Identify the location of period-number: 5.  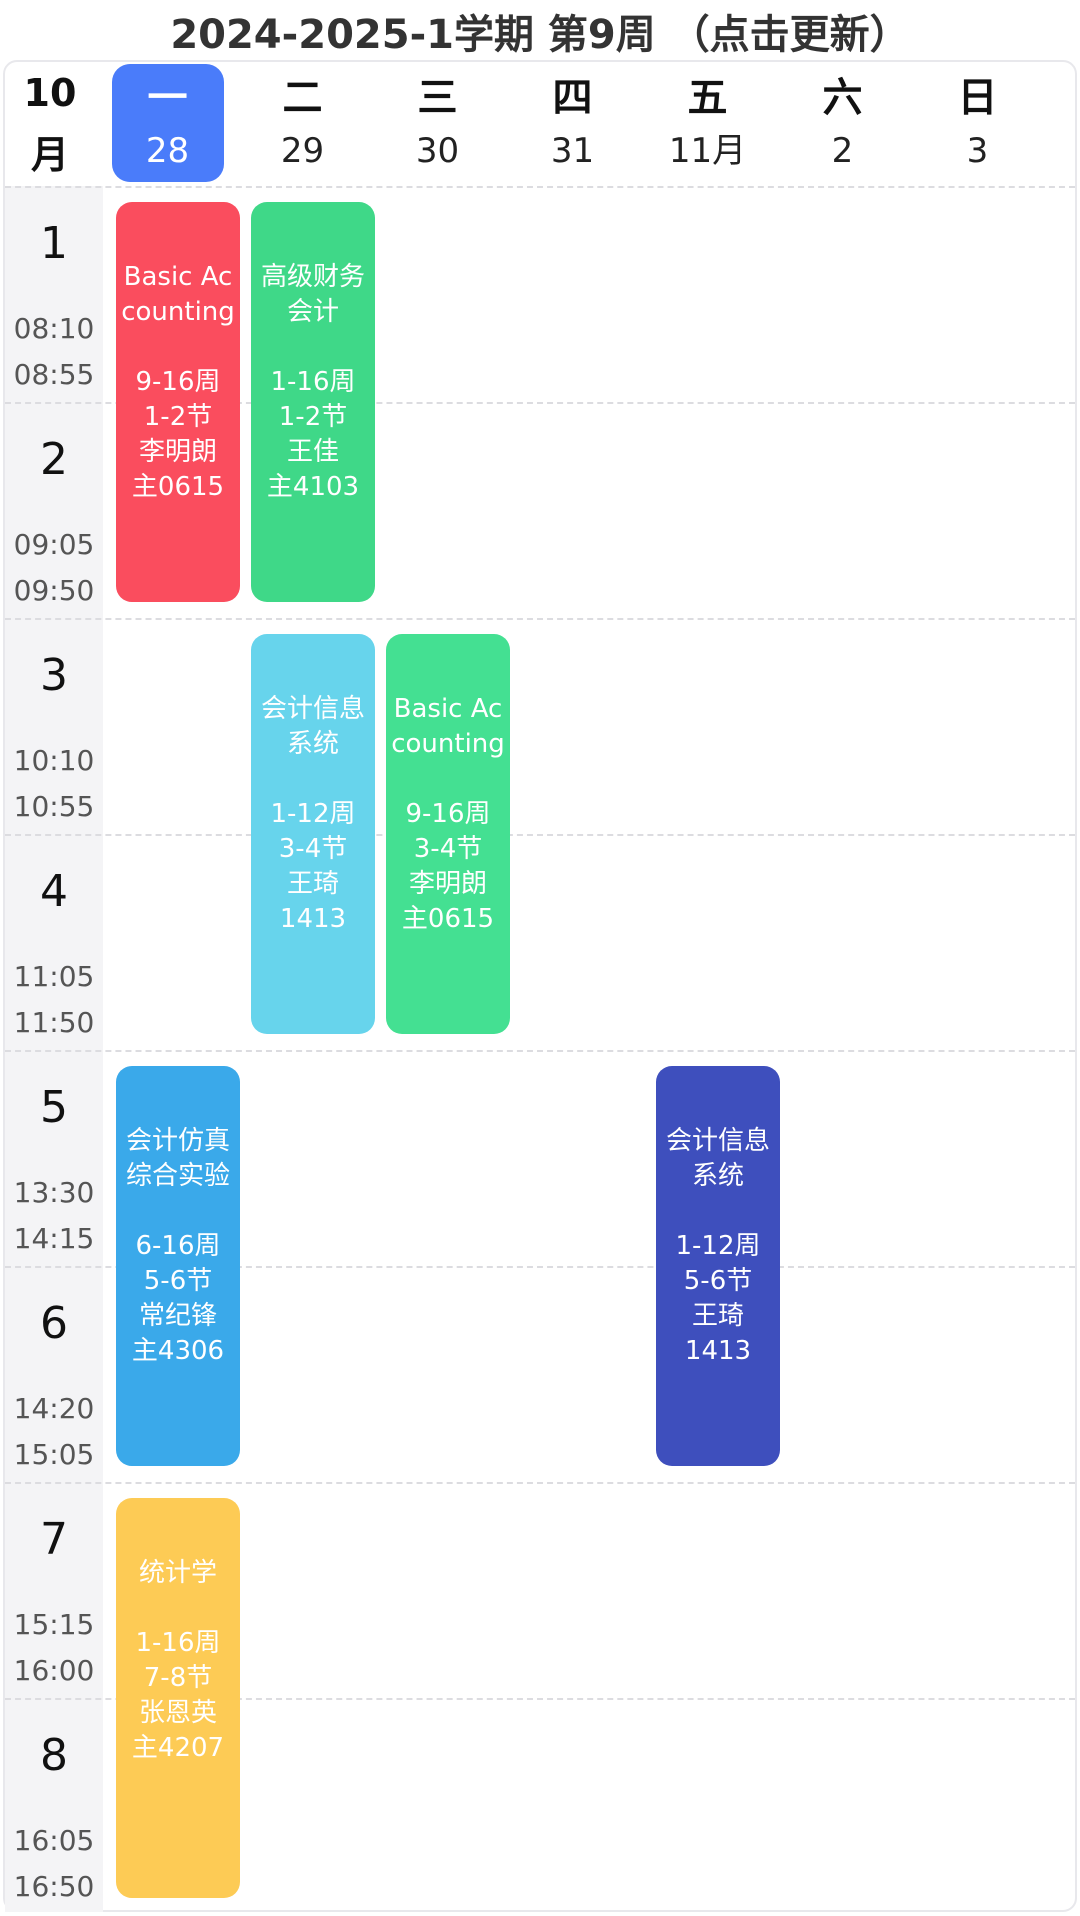
(54, 1107).